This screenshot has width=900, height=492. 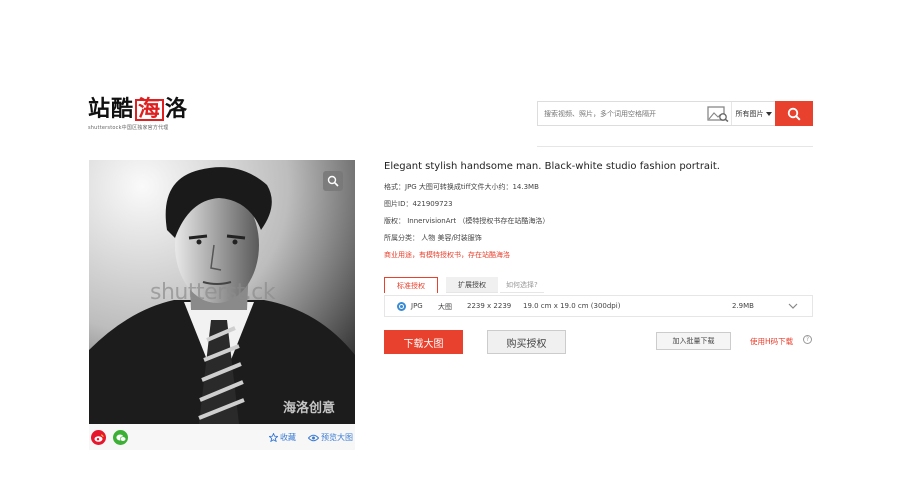 What do you see at coordinates (743, 306) in the screenshot?
I see `license-file-size: 2.9MB` at bounding box center [743, 306].